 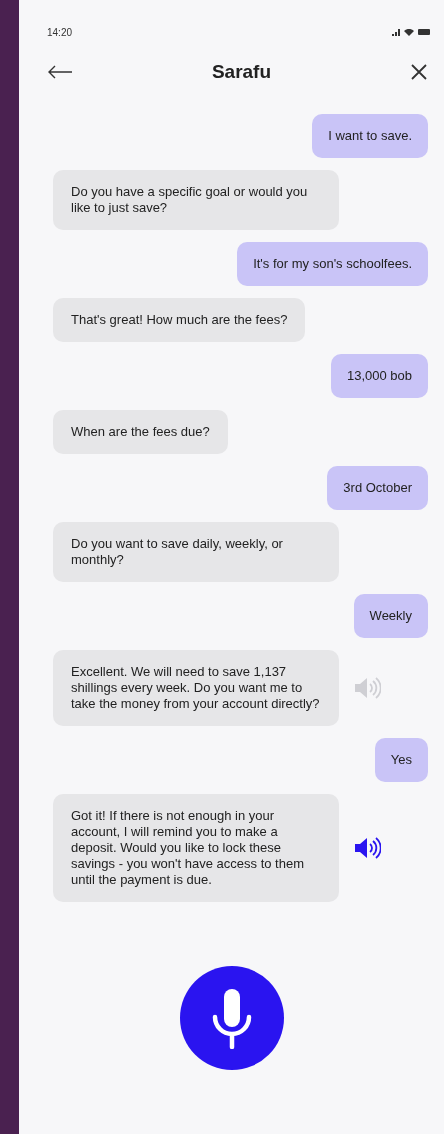 I want to click on received-message: Excellent. We will need to save 1,137 shillings every week. Do you want me to take the money from your account directly?, so click(x=196, y=688).